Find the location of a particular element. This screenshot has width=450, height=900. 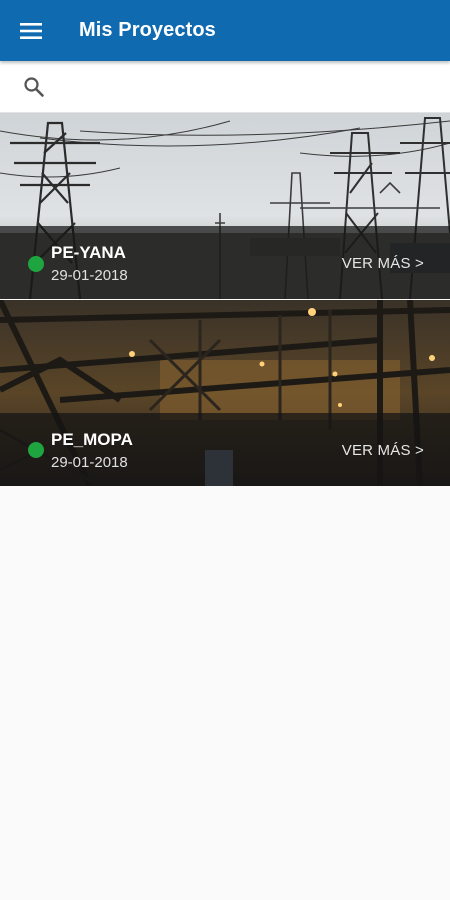

menu-button is located at coordinates (31, 31).